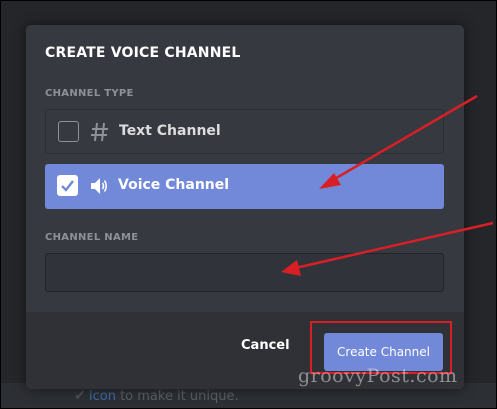  Describe the element at coordinates (102, 396) in the screenshot. I see `background-hint-link: icon` at that location.